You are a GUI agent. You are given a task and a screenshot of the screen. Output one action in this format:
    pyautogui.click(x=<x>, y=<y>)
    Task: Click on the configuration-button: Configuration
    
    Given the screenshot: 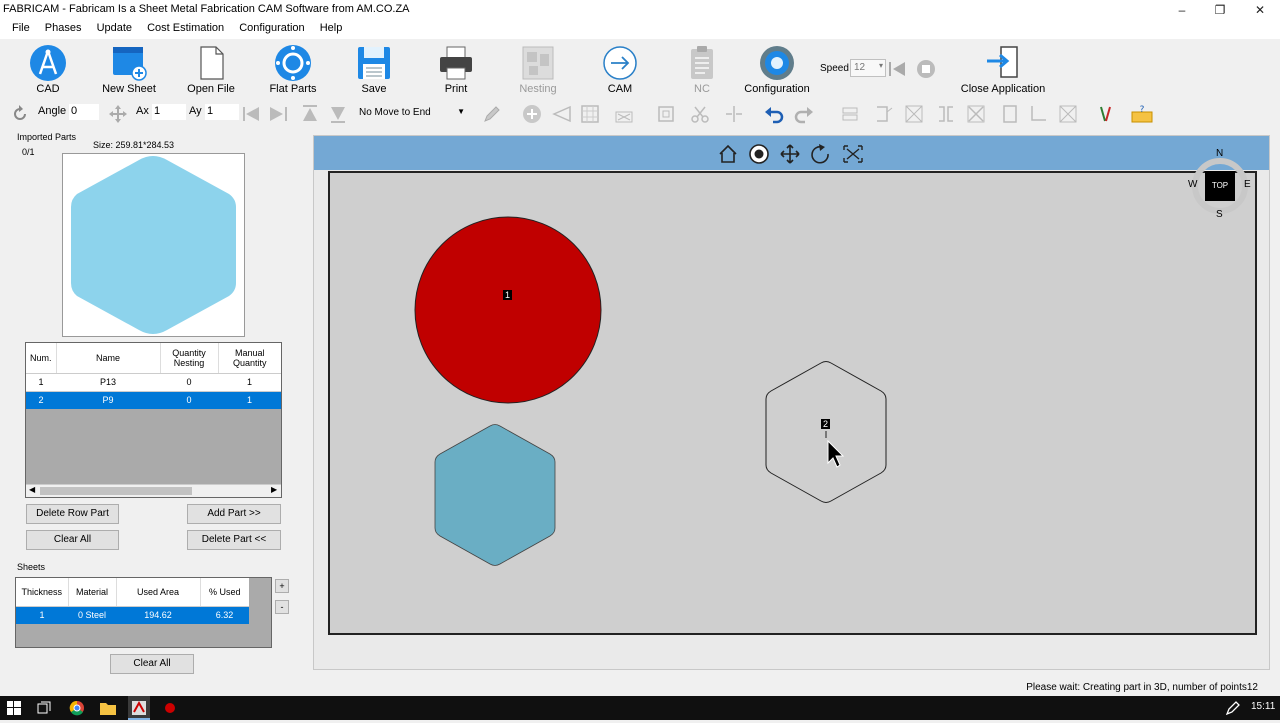 What is the action you would take?
    pyautogui.click(x=777, y=69)
    